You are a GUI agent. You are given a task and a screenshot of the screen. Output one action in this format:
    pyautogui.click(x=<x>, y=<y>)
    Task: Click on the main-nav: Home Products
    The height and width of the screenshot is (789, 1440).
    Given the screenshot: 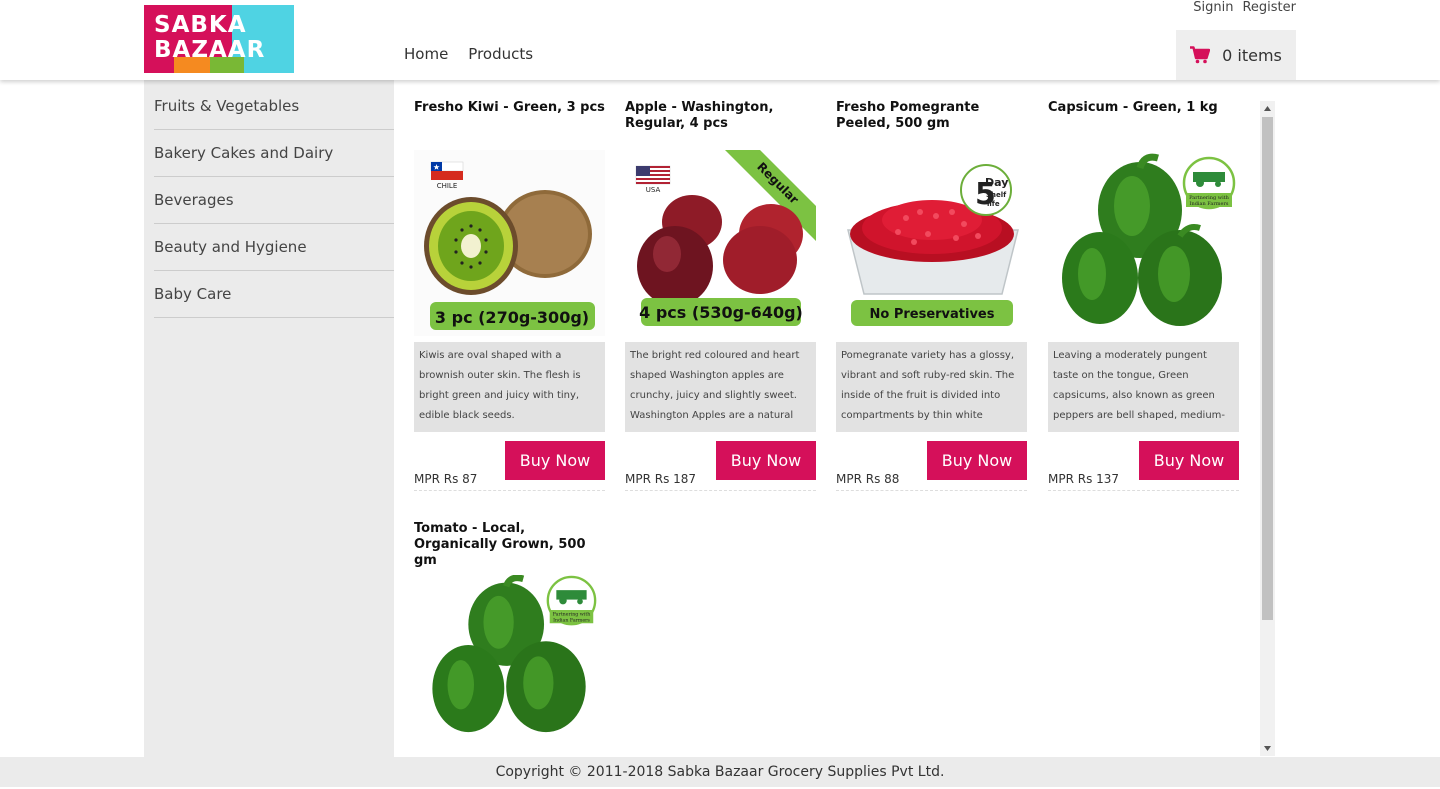 What is the action you would take?
    pyautogui.click(x=468, y=54)
    